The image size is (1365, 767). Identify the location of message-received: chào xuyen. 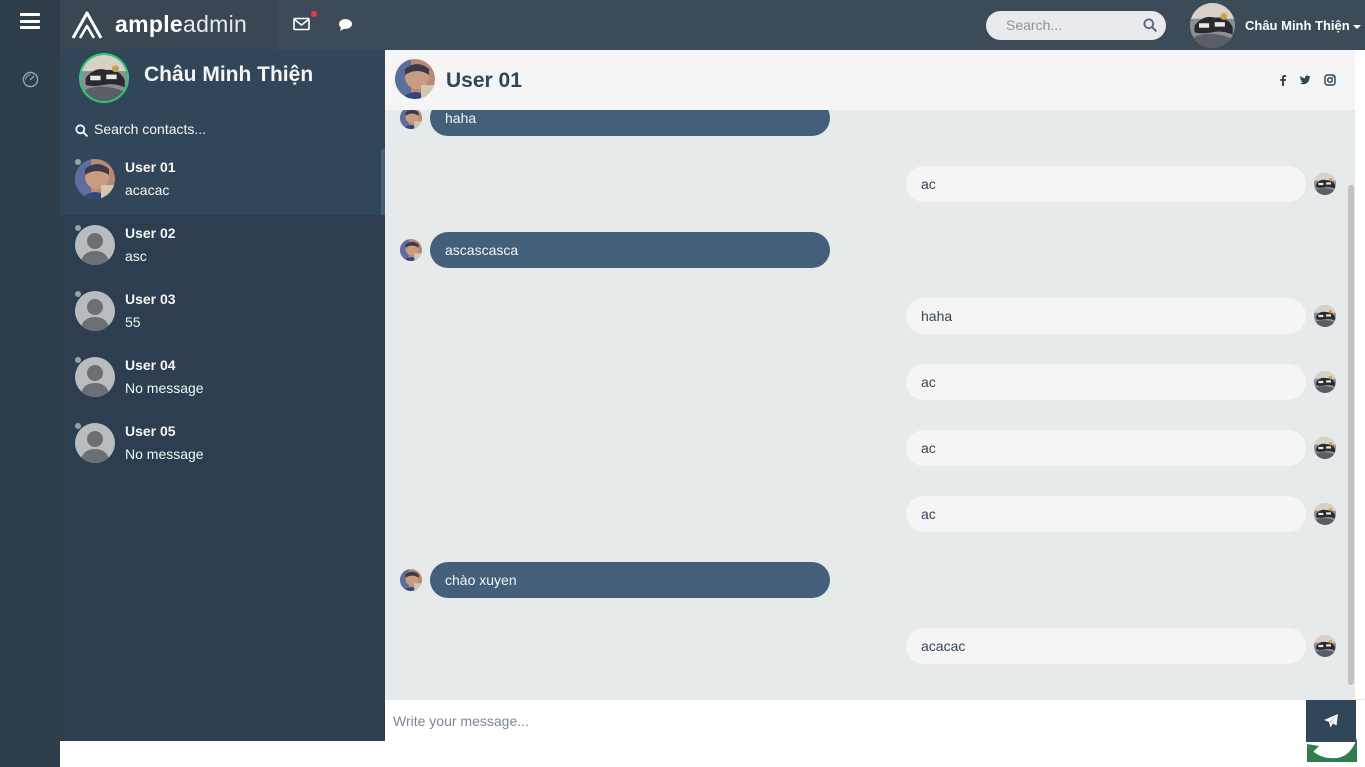
(870, 580).